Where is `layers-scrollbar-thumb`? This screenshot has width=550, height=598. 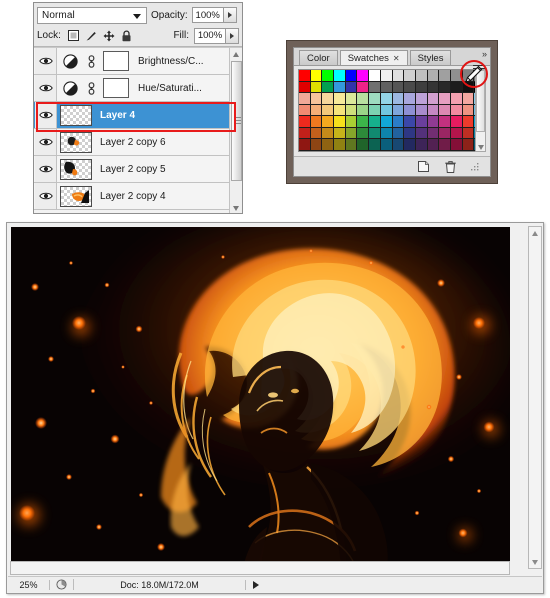 layers-scrollbar-thumb is located at coordinates (236, 121).